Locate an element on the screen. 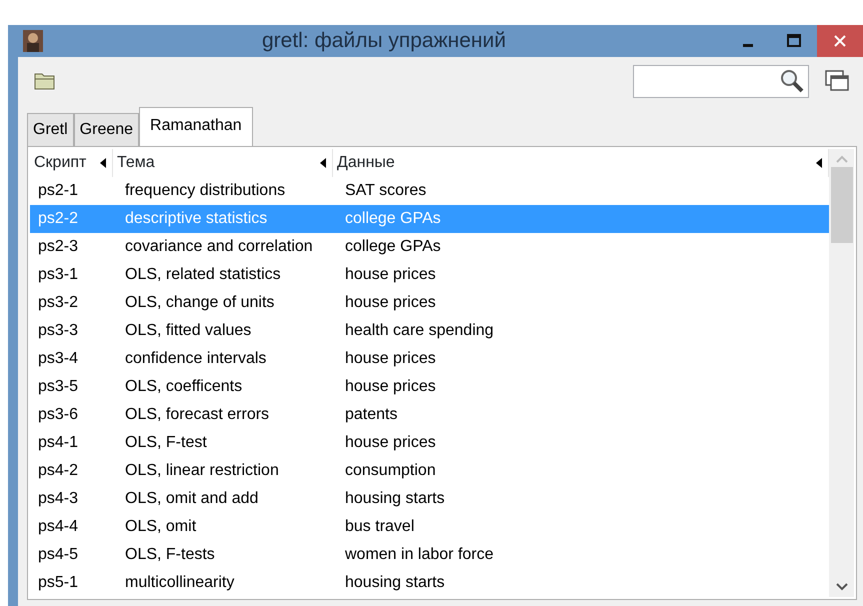 This screenshot has width=863, height=606. tab: Gretl is located at coordinates (50, 129).